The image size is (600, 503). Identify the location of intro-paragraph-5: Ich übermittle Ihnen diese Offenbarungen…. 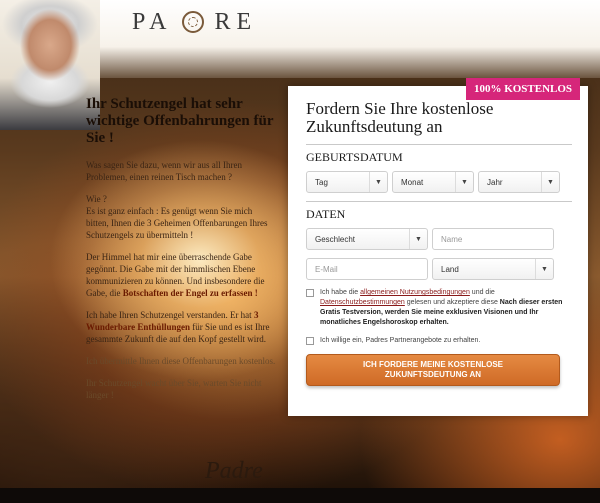
(181, 361).